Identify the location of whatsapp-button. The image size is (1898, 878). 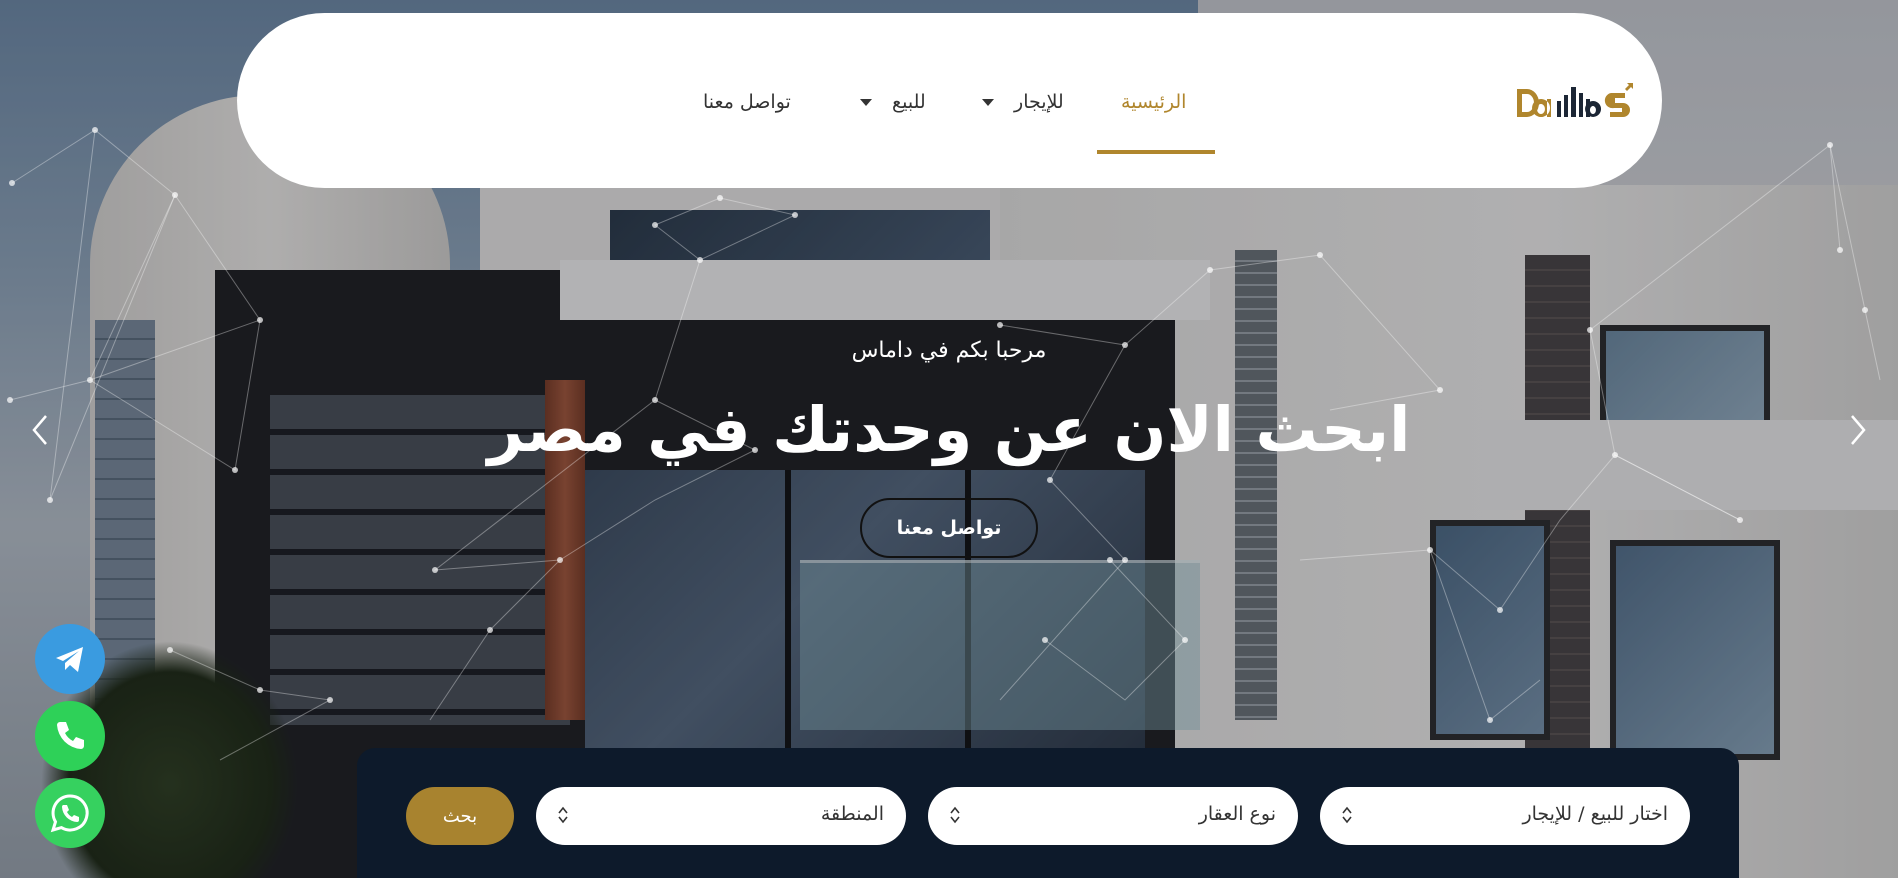
(70, 813).